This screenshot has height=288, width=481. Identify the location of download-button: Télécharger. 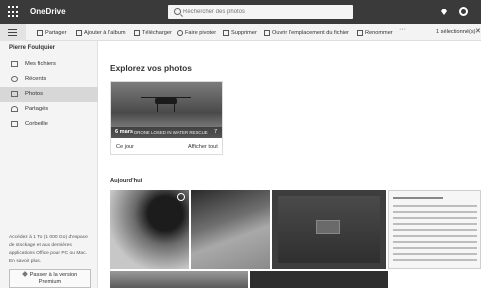
(153, 32).